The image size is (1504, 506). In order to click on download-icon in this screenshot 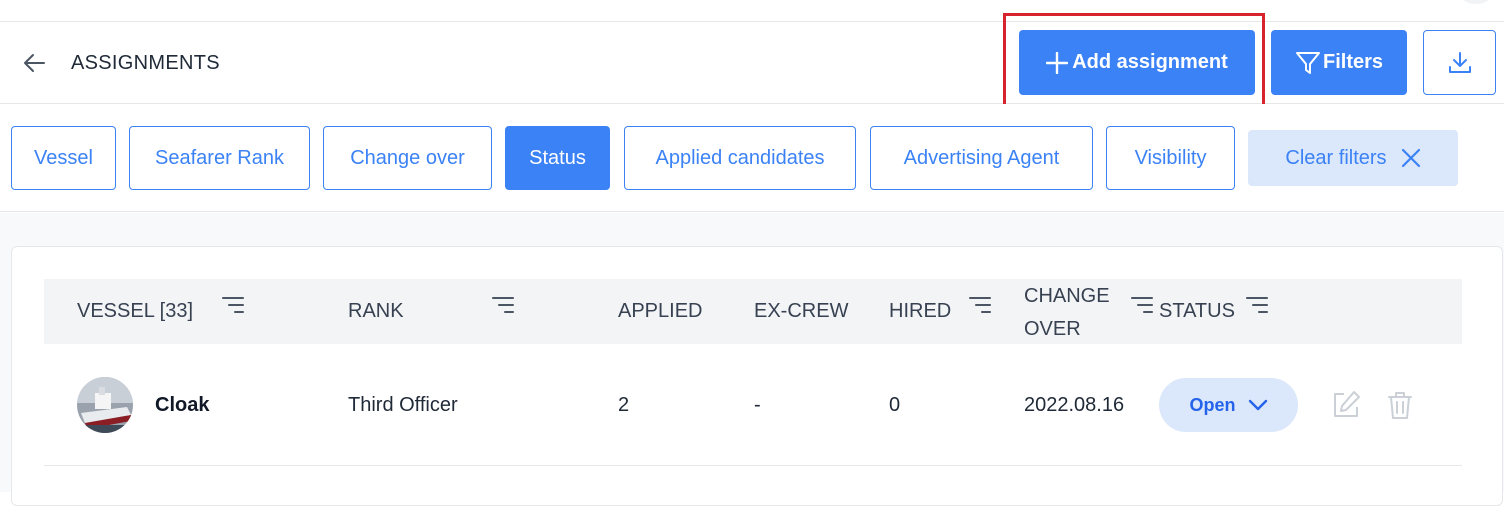, I will do `click(1459, 62)`.